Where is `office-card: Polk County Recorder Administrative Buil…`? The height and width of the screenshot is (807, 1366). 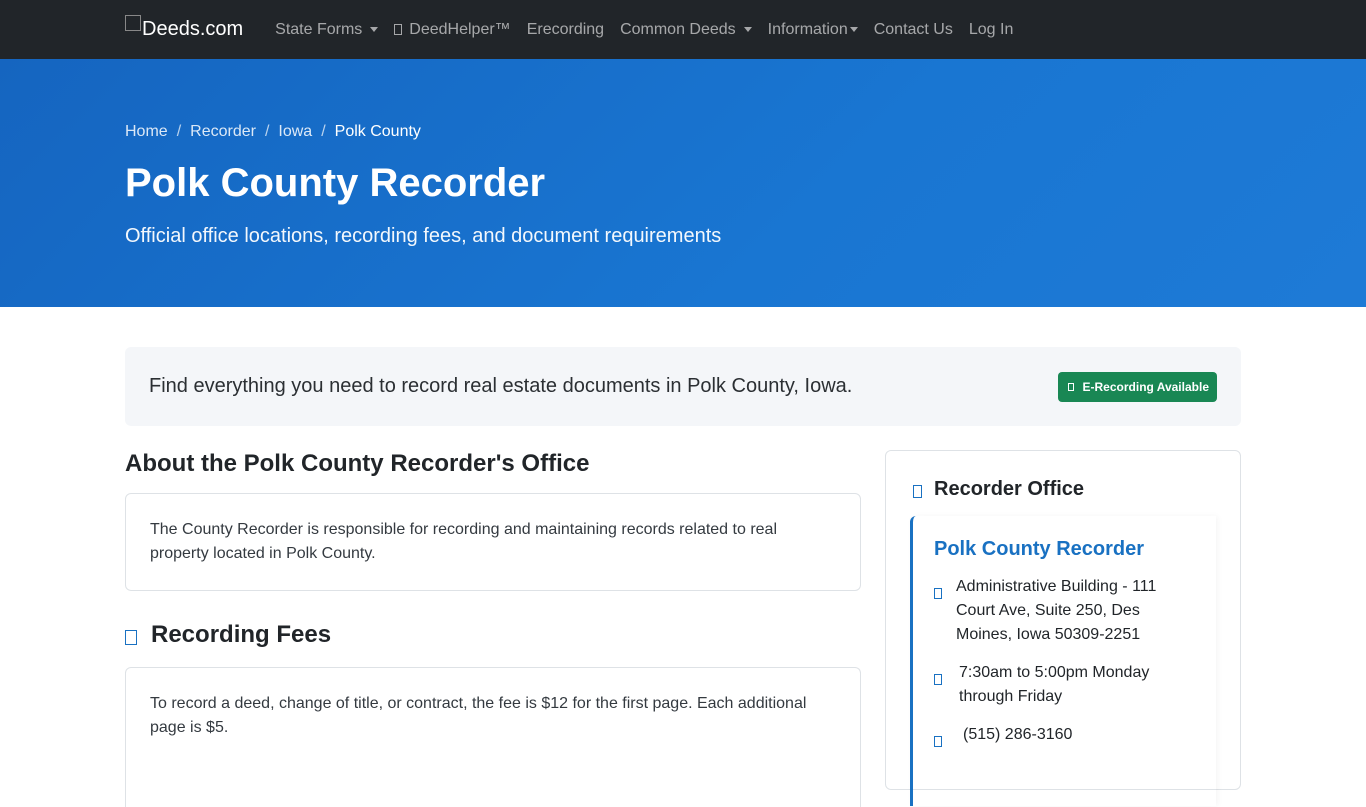 office-card: Polk County Recorder Administrative Buil… is located at coordinates (1063, 661).